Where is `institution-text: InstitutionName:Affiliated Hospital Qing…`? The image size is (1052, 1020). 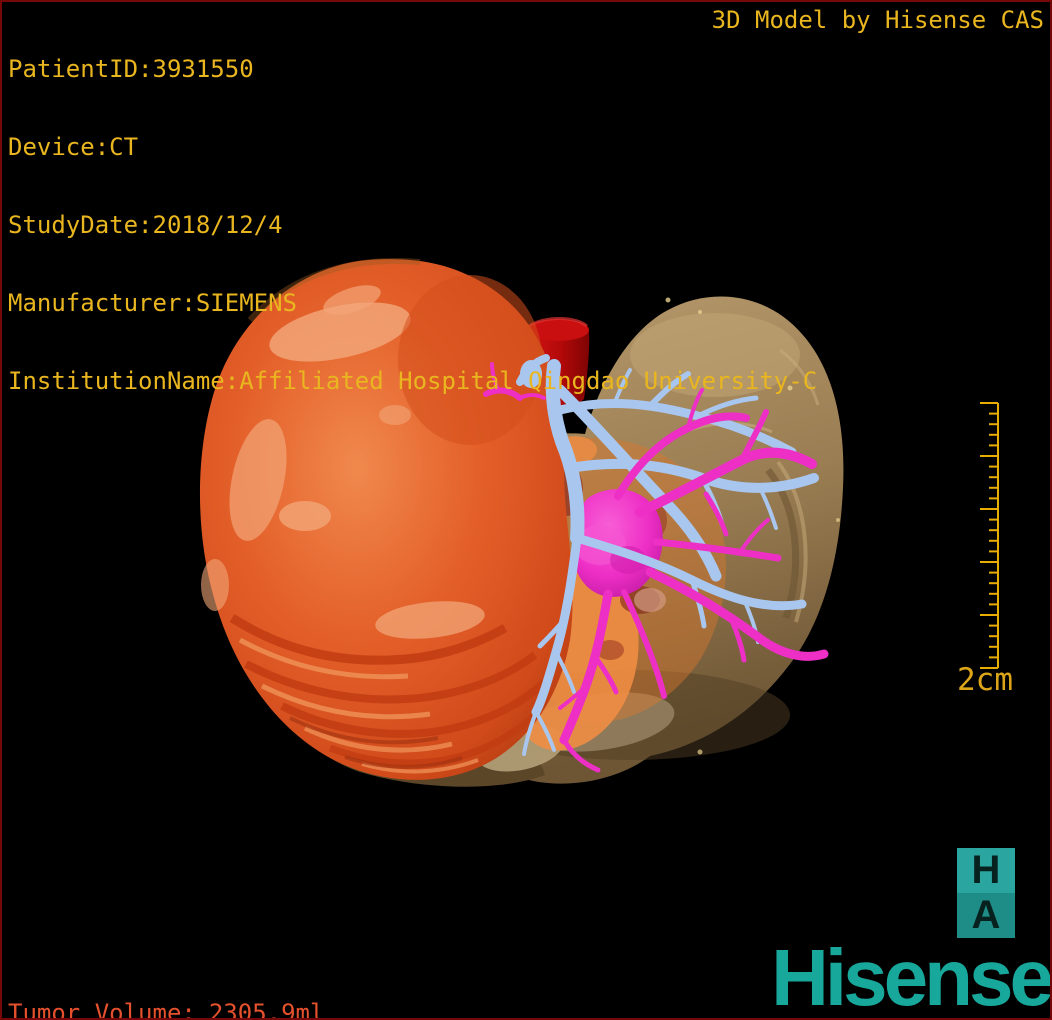
institution-text: InstitutionName:Affiliated Hospital Qing… is located at coordinates (413, 381).